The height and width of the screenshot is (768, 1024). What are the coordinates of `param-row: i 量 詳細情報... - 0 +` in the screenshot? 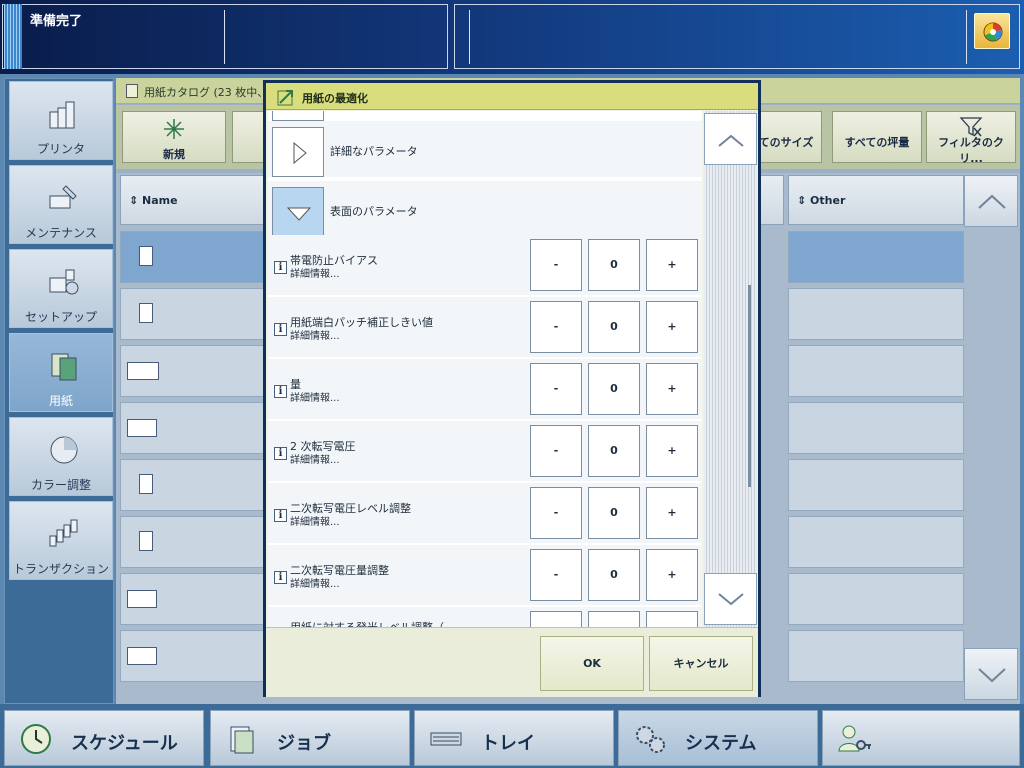 It's located at (485, 390).